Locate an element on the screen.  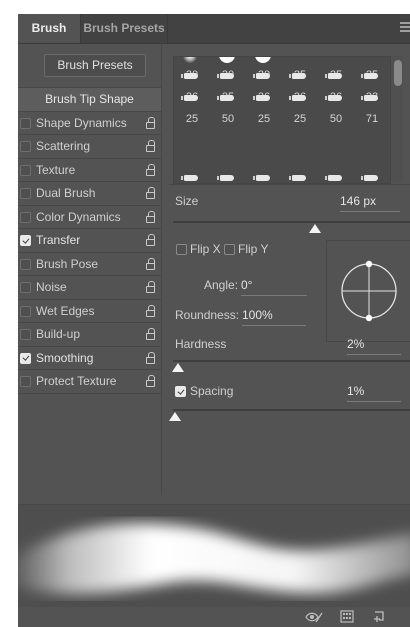
size-slider-track is located at coordinates (291, 222).